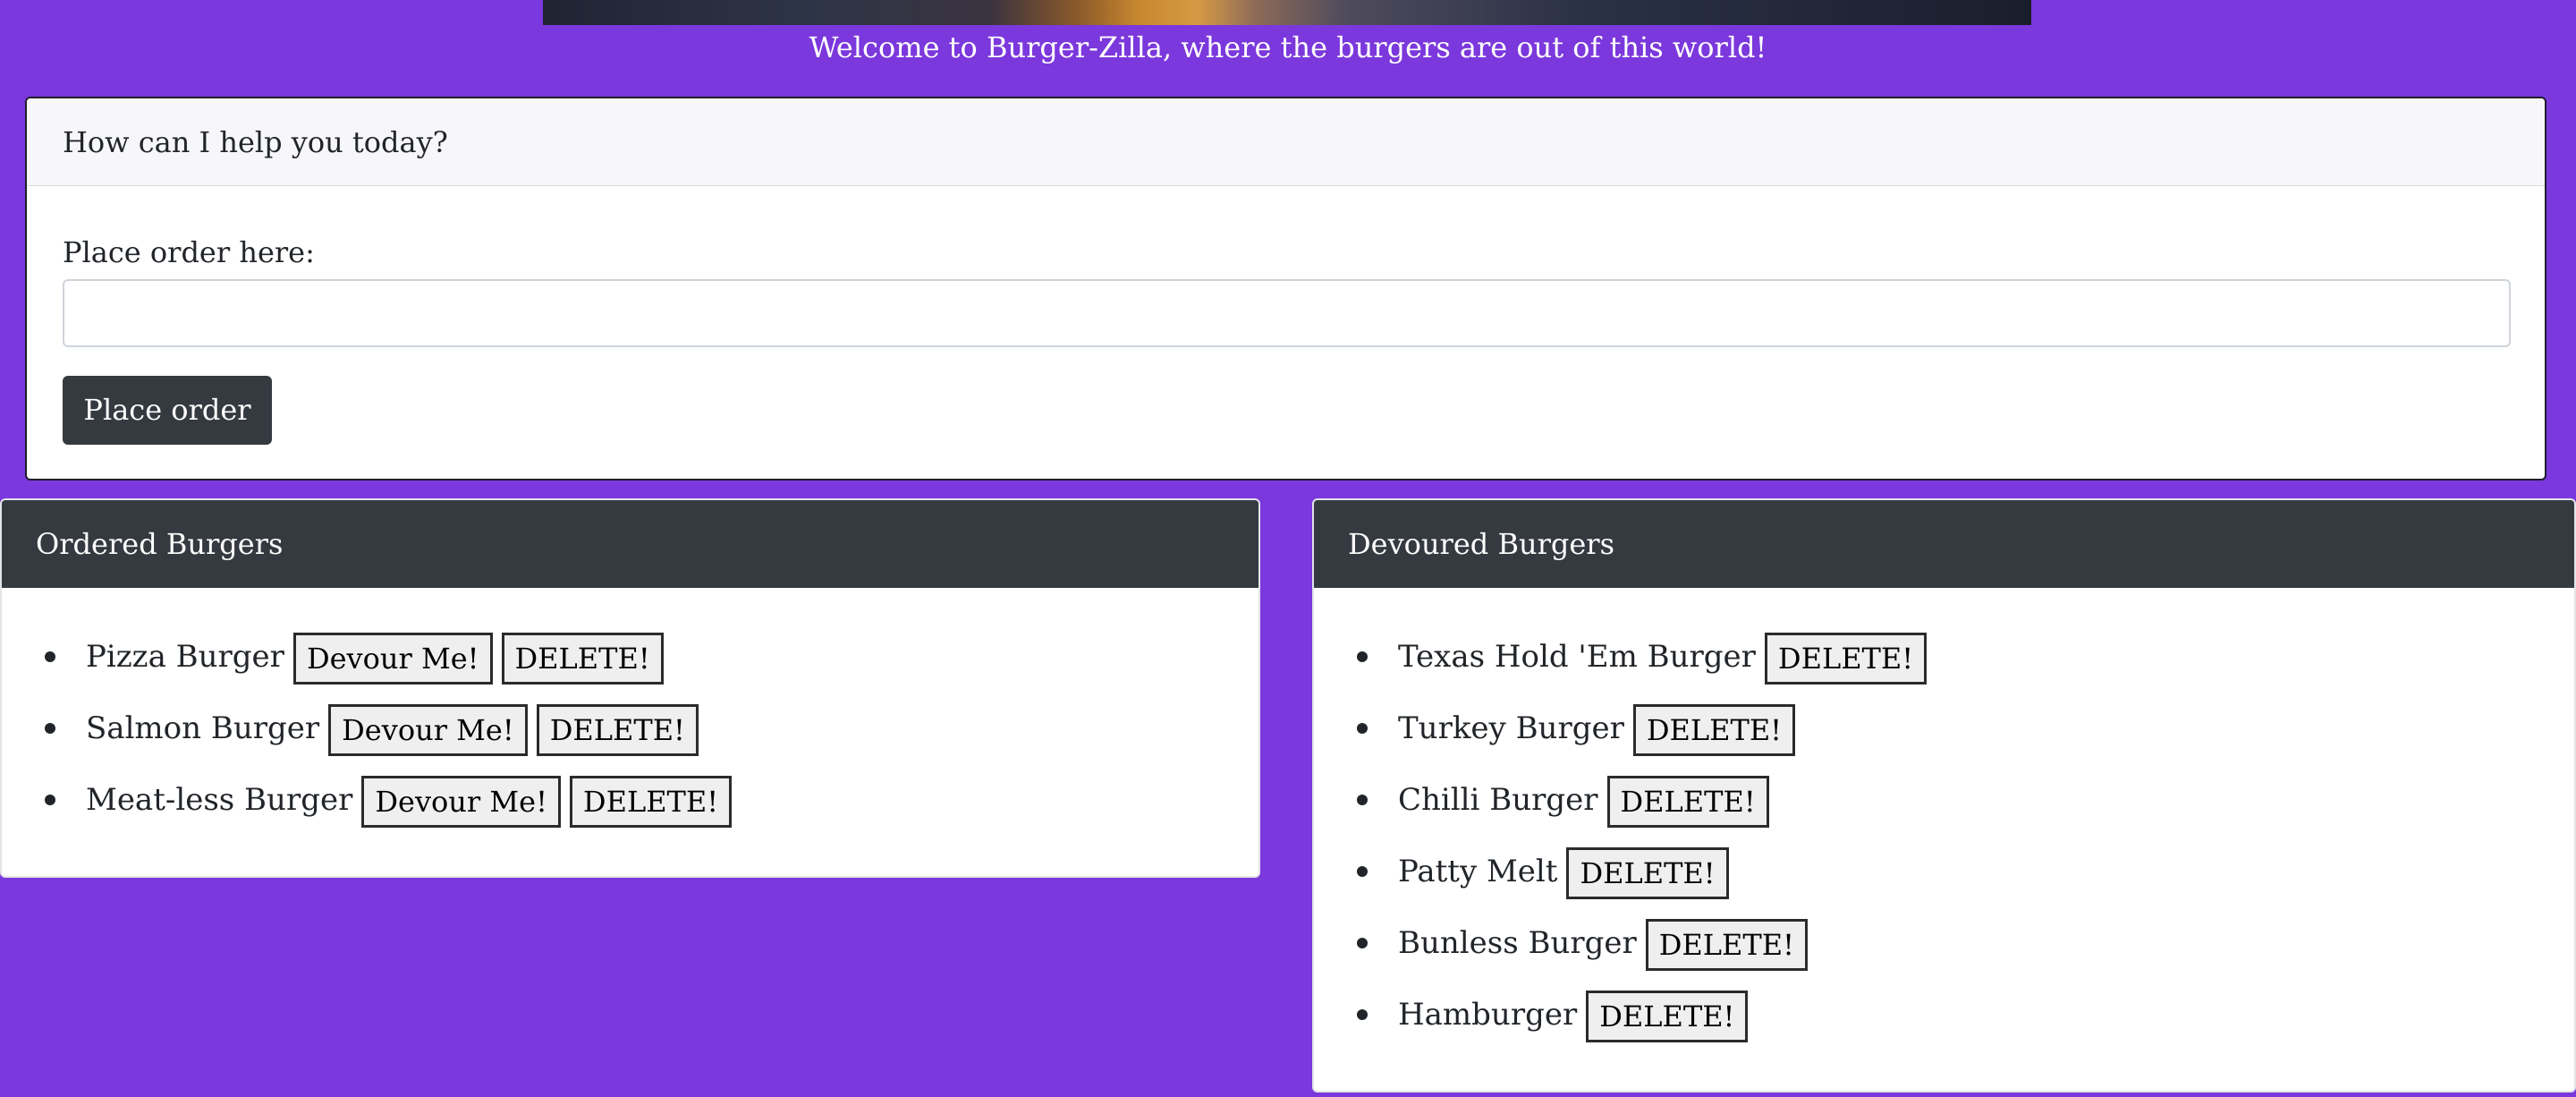  I want to click on list-item: Bunless Burger DELETE!, so click(1944, 955).